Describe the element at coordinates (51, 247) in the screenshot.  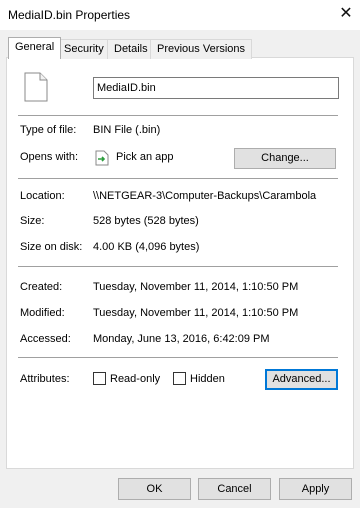
I see `size-on-disk-label: Size on disk:` at that location.